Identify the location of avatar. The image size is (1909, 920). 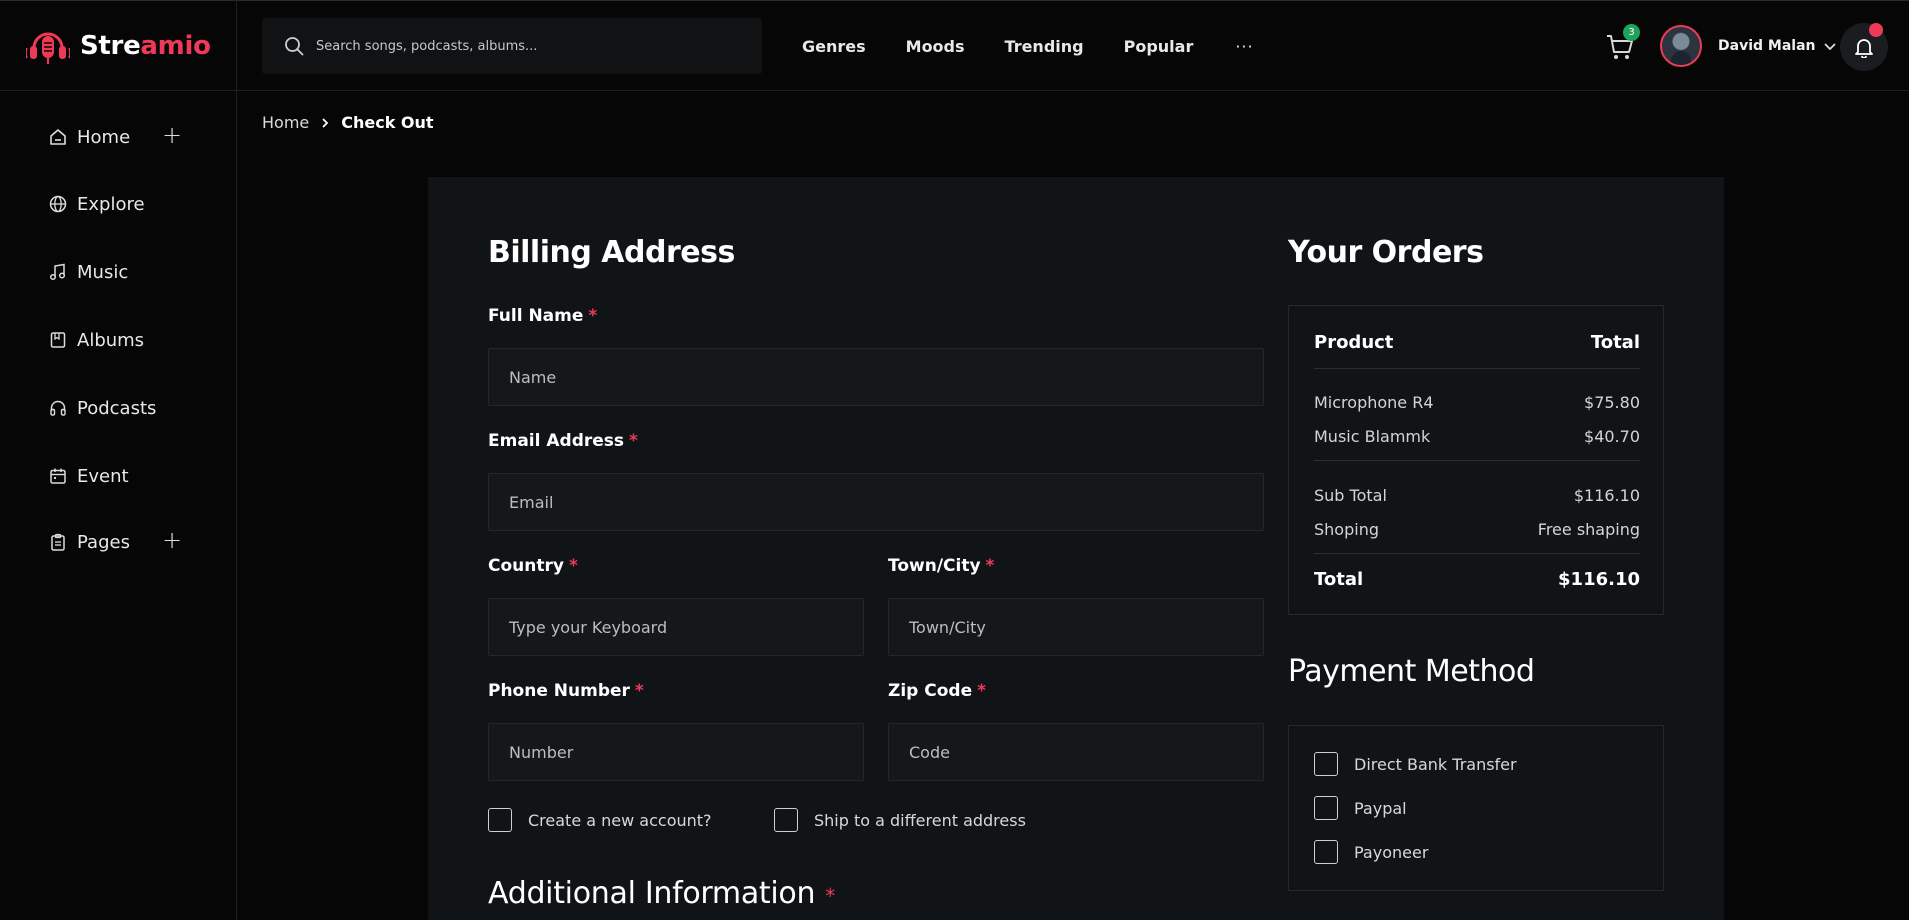
(1681, 46).